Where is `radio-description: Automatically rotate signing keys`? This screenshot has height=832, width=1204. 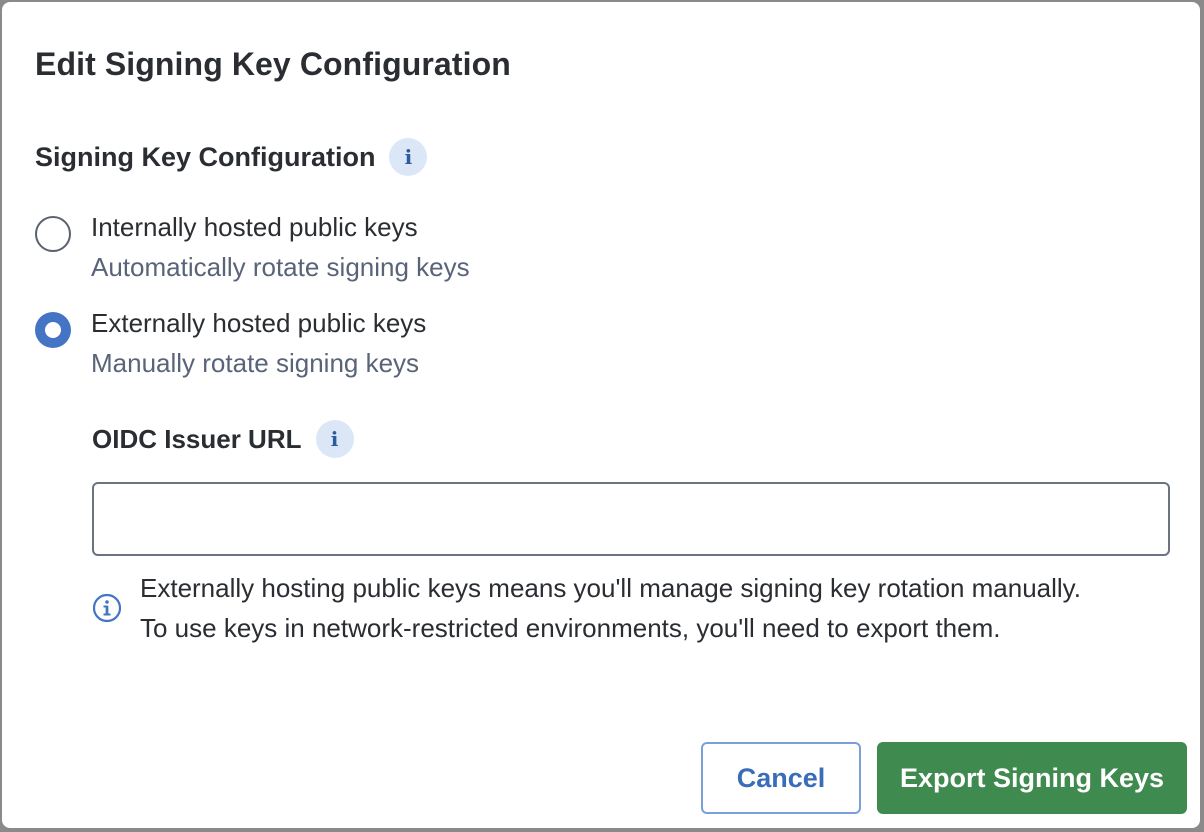 radio-description: Automatically rotate signing keys is located at coordinates (280, 267).